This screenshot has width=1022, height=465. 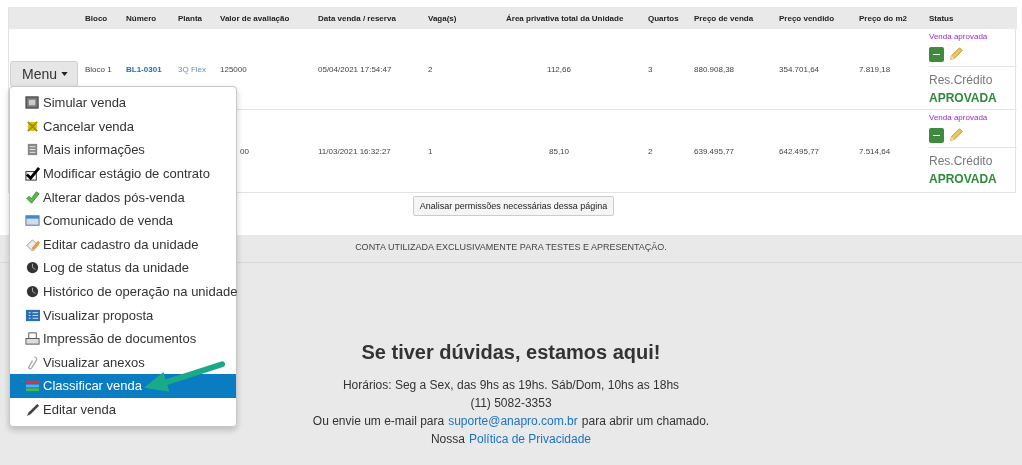 What do you see at coordinates (123, 386) in the screenshot?
I see `menu-item: Classificar venda` at bounding box center [123, 386].